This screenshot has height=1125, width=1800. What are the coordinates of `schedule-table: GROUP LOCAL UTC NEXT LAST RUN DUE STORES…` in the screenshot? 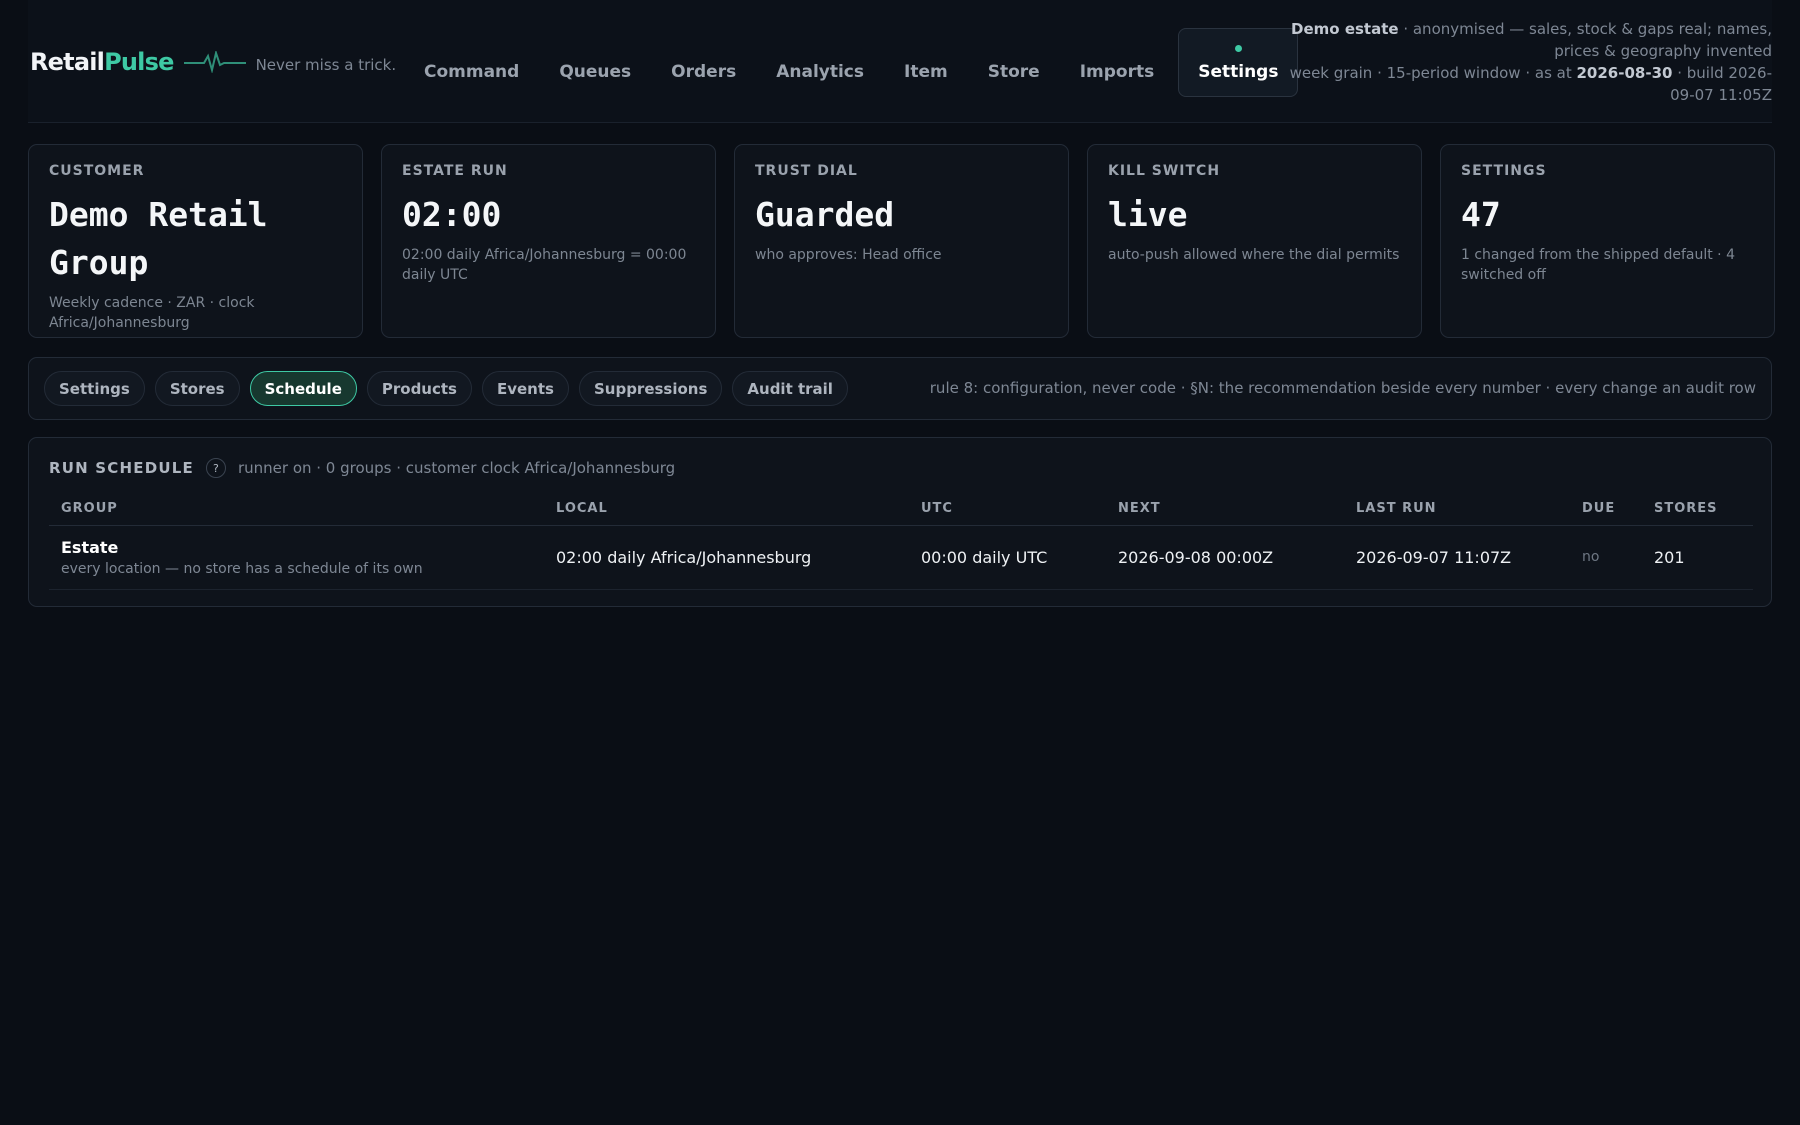 It's located at (901, 541).